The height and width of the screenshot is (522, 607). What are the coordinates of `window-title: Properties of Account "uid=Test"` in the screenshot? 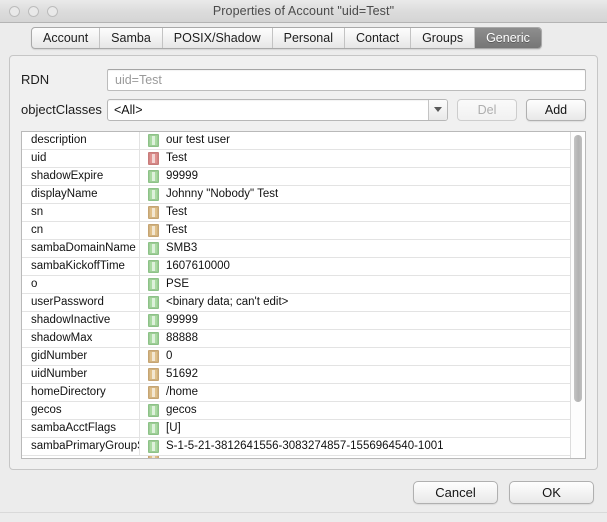 It's located at (303, 11).